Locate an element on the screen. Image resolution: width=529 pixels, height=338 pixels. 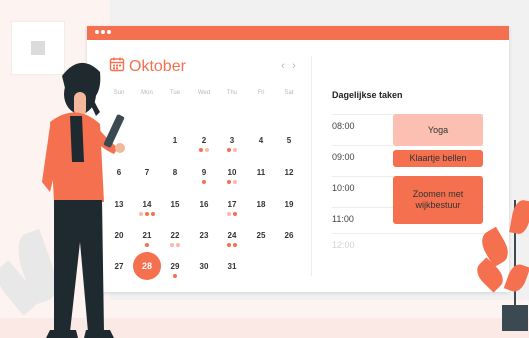
task-label: Yoga is located at coordinates (438, 130).